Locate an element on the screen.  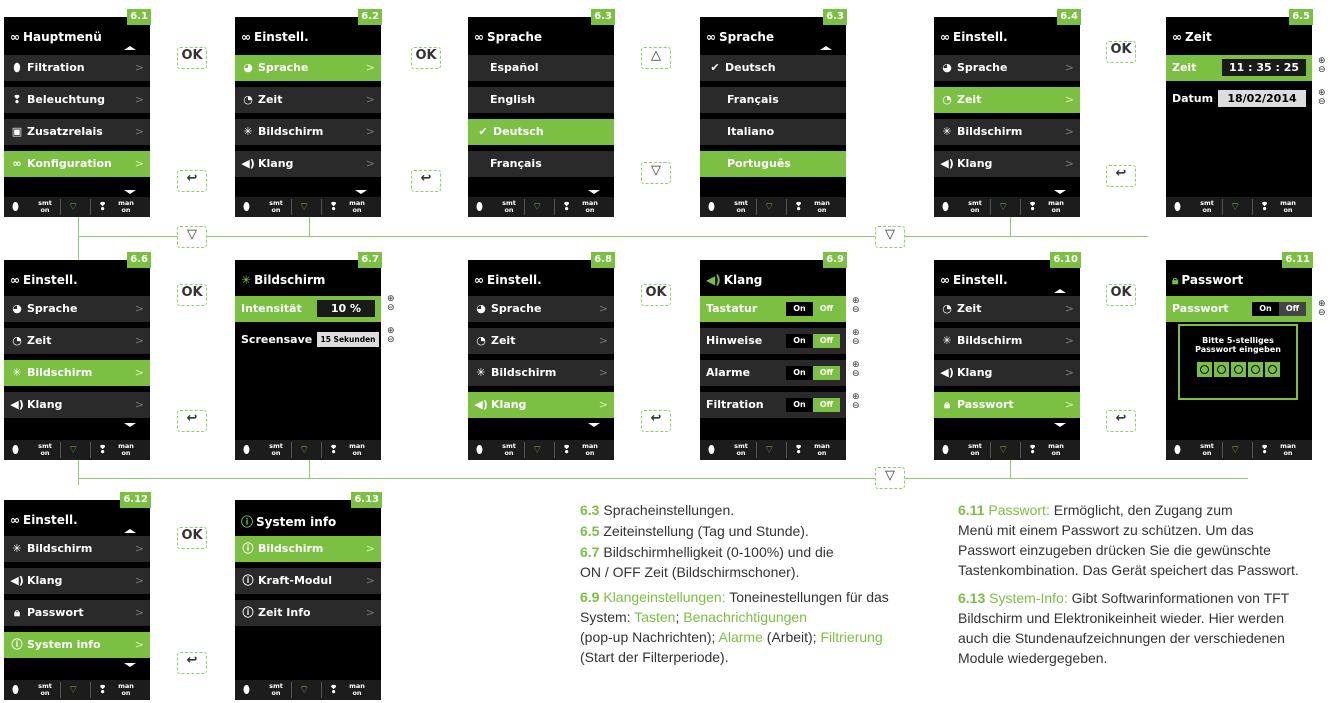
screensaver-value: 15 Sekunden is located at coordinates (348, 339).